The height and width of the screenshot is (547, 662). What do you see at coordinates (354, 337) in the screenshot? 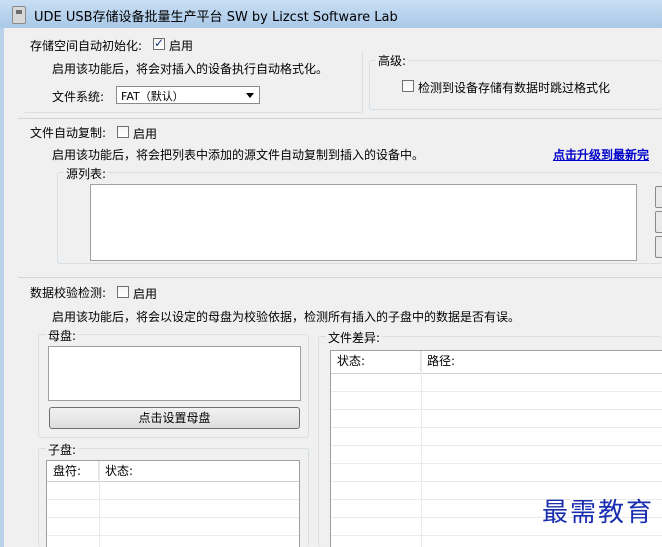
I see `diff-label: 文件差异:` at bounding box center [354, 337].